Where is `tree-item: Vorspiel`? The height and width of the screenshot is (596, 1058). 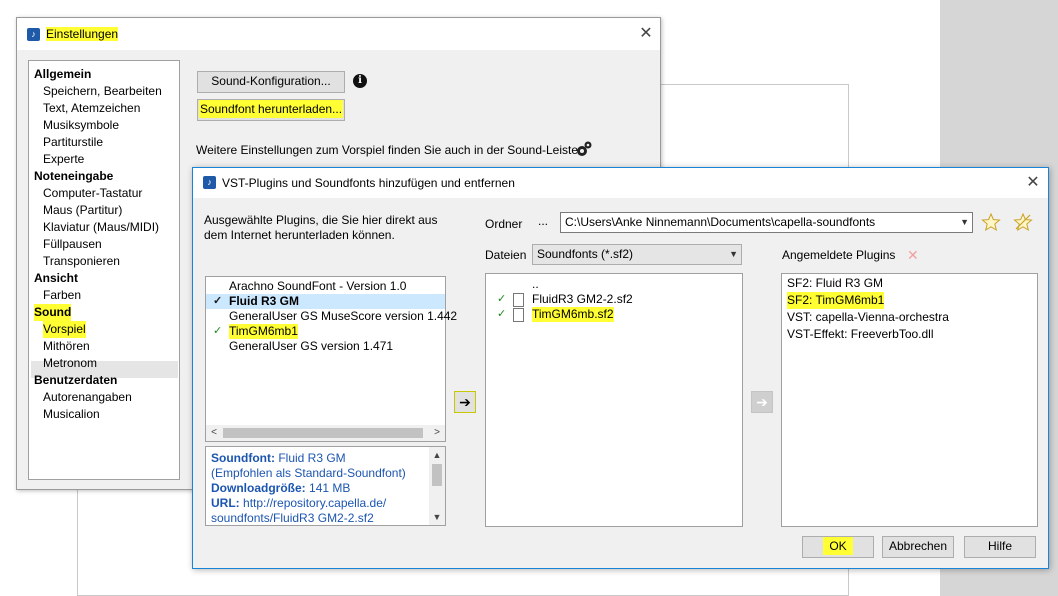 tree-item: Vorspiel is located at coordinates (64, 329).